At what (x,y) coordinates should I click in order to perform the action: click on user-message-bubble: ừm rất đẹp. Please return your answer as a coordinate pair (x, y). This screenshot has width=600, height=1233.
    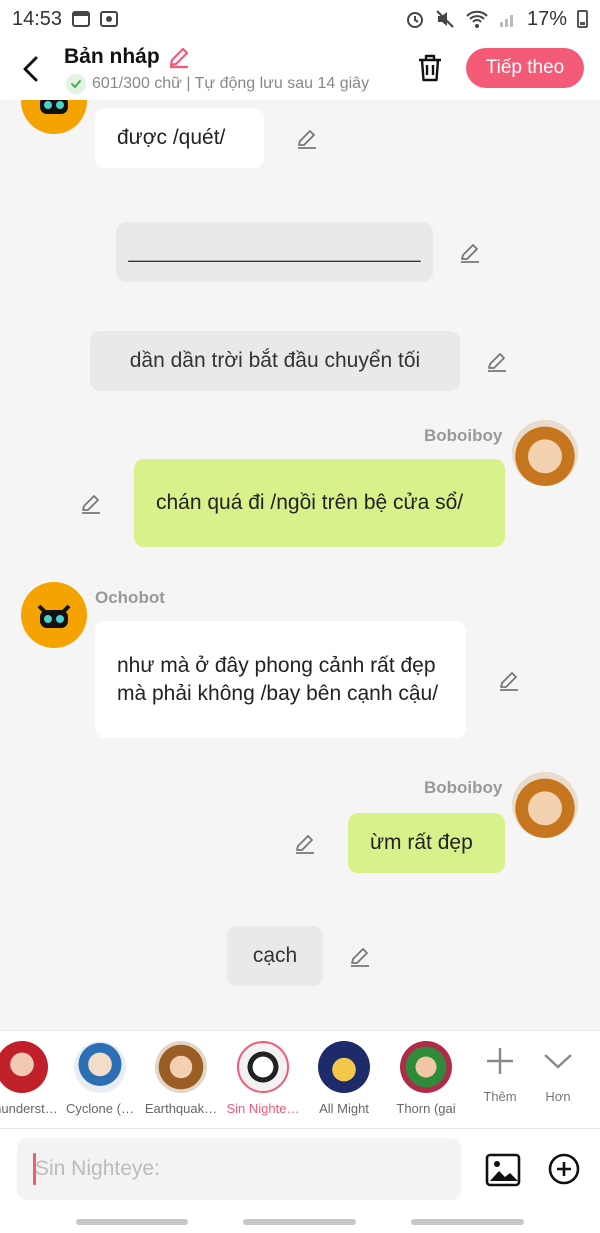
    Looking at the image, I should click on (426, 843).